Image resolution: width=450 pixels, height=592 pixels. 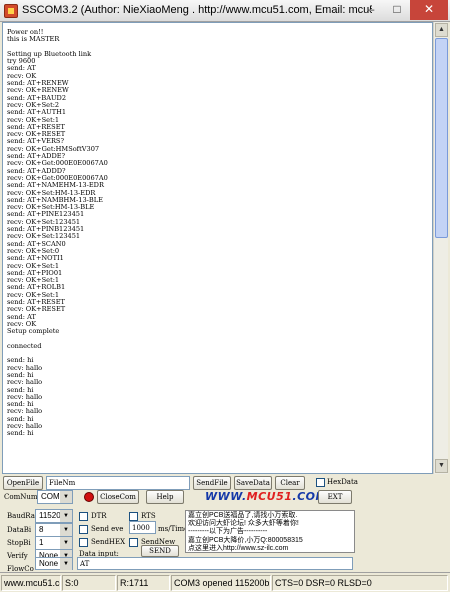 I want to click on scroll-up-icon: ▲, so click(x=441, y=30).